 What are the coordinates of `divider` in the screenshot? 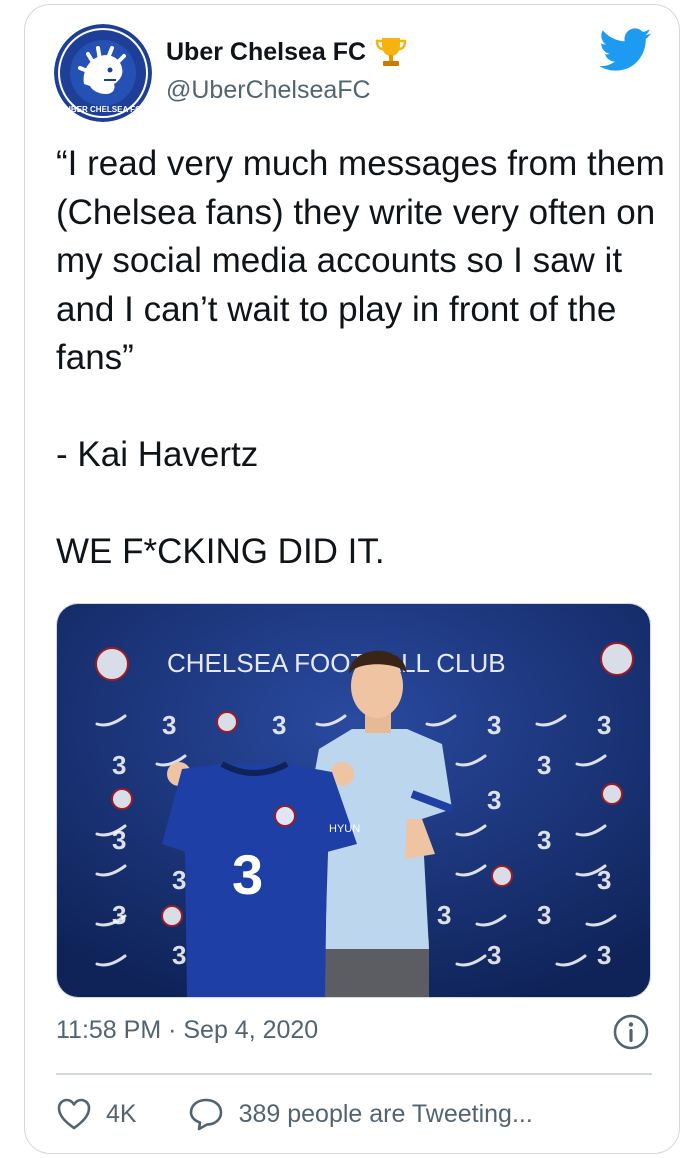 It's located at (354, 1074).